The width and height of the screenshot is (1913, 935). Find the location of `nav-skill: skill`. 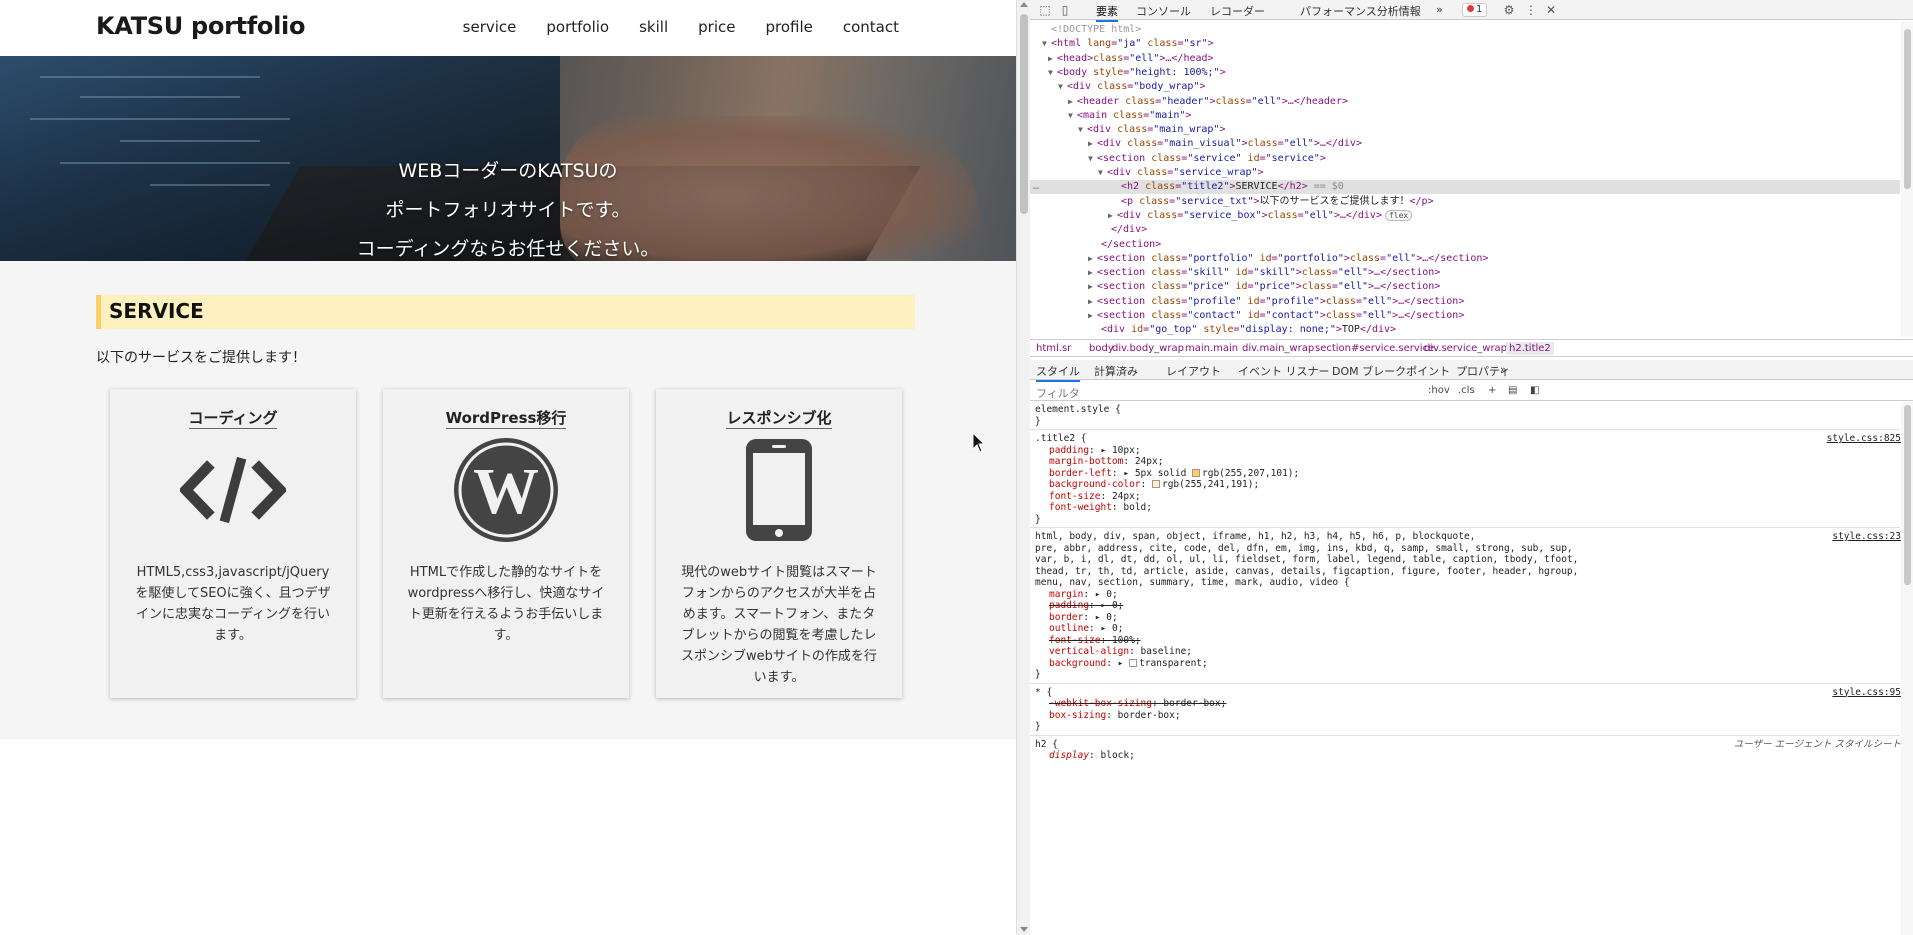

nav-skill: skill is located at coordinates (653, 27).